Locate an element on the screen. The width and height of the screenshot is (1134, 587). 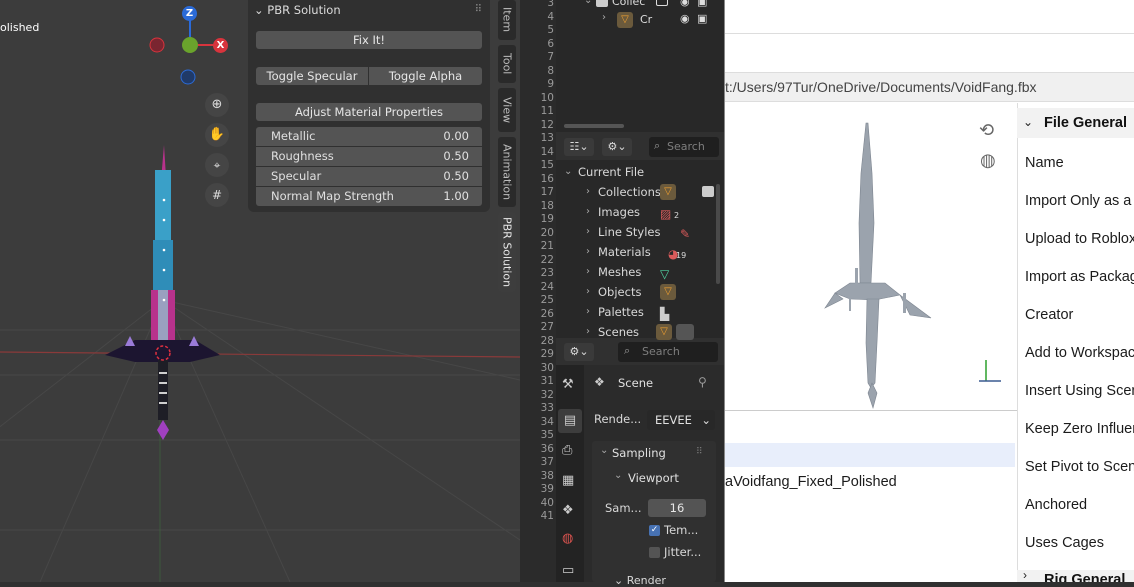
view-layer-tab-icon: ▦ is located at coordinates (568, 480).